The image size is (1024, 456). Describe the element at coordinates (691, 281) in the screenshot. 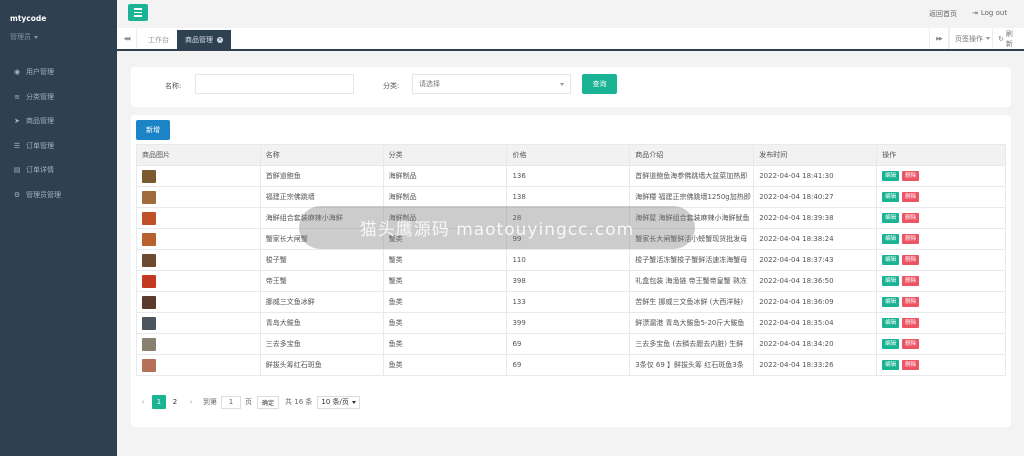

I see `intro-text: 礼盒包装 海渔链 帝王蟹帝皇蟹 熟冻` at that location.